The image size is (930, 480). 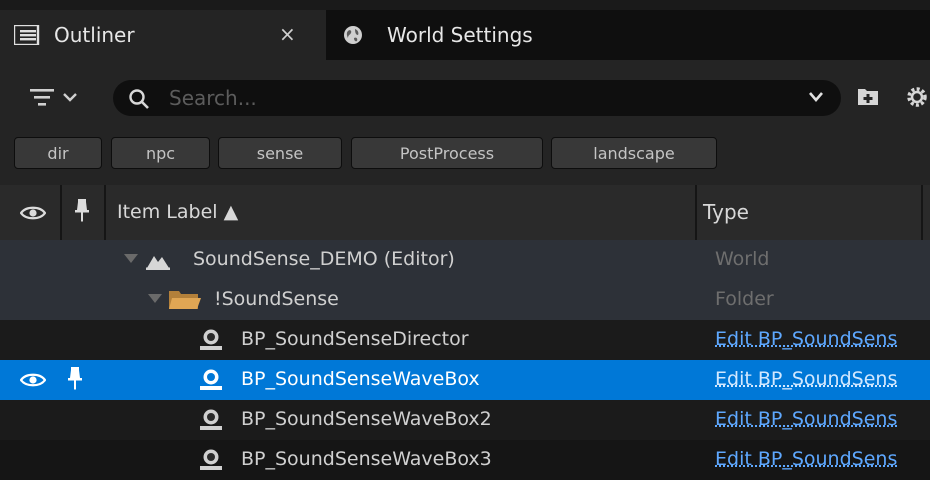 What do you see at coordinates (160, 153) in the screenshot?
I see `filter-chip-npc: npc` at bounding box center [160, 153].